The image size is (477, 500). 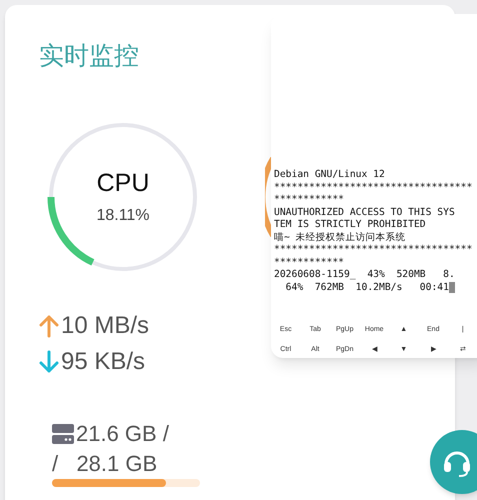 What do you see at coordinates (364, 288) in the screenshot?
I see `terminal-line: 64% 762MB 10.2MB/s 00:41` at bounding box center [364, 288].